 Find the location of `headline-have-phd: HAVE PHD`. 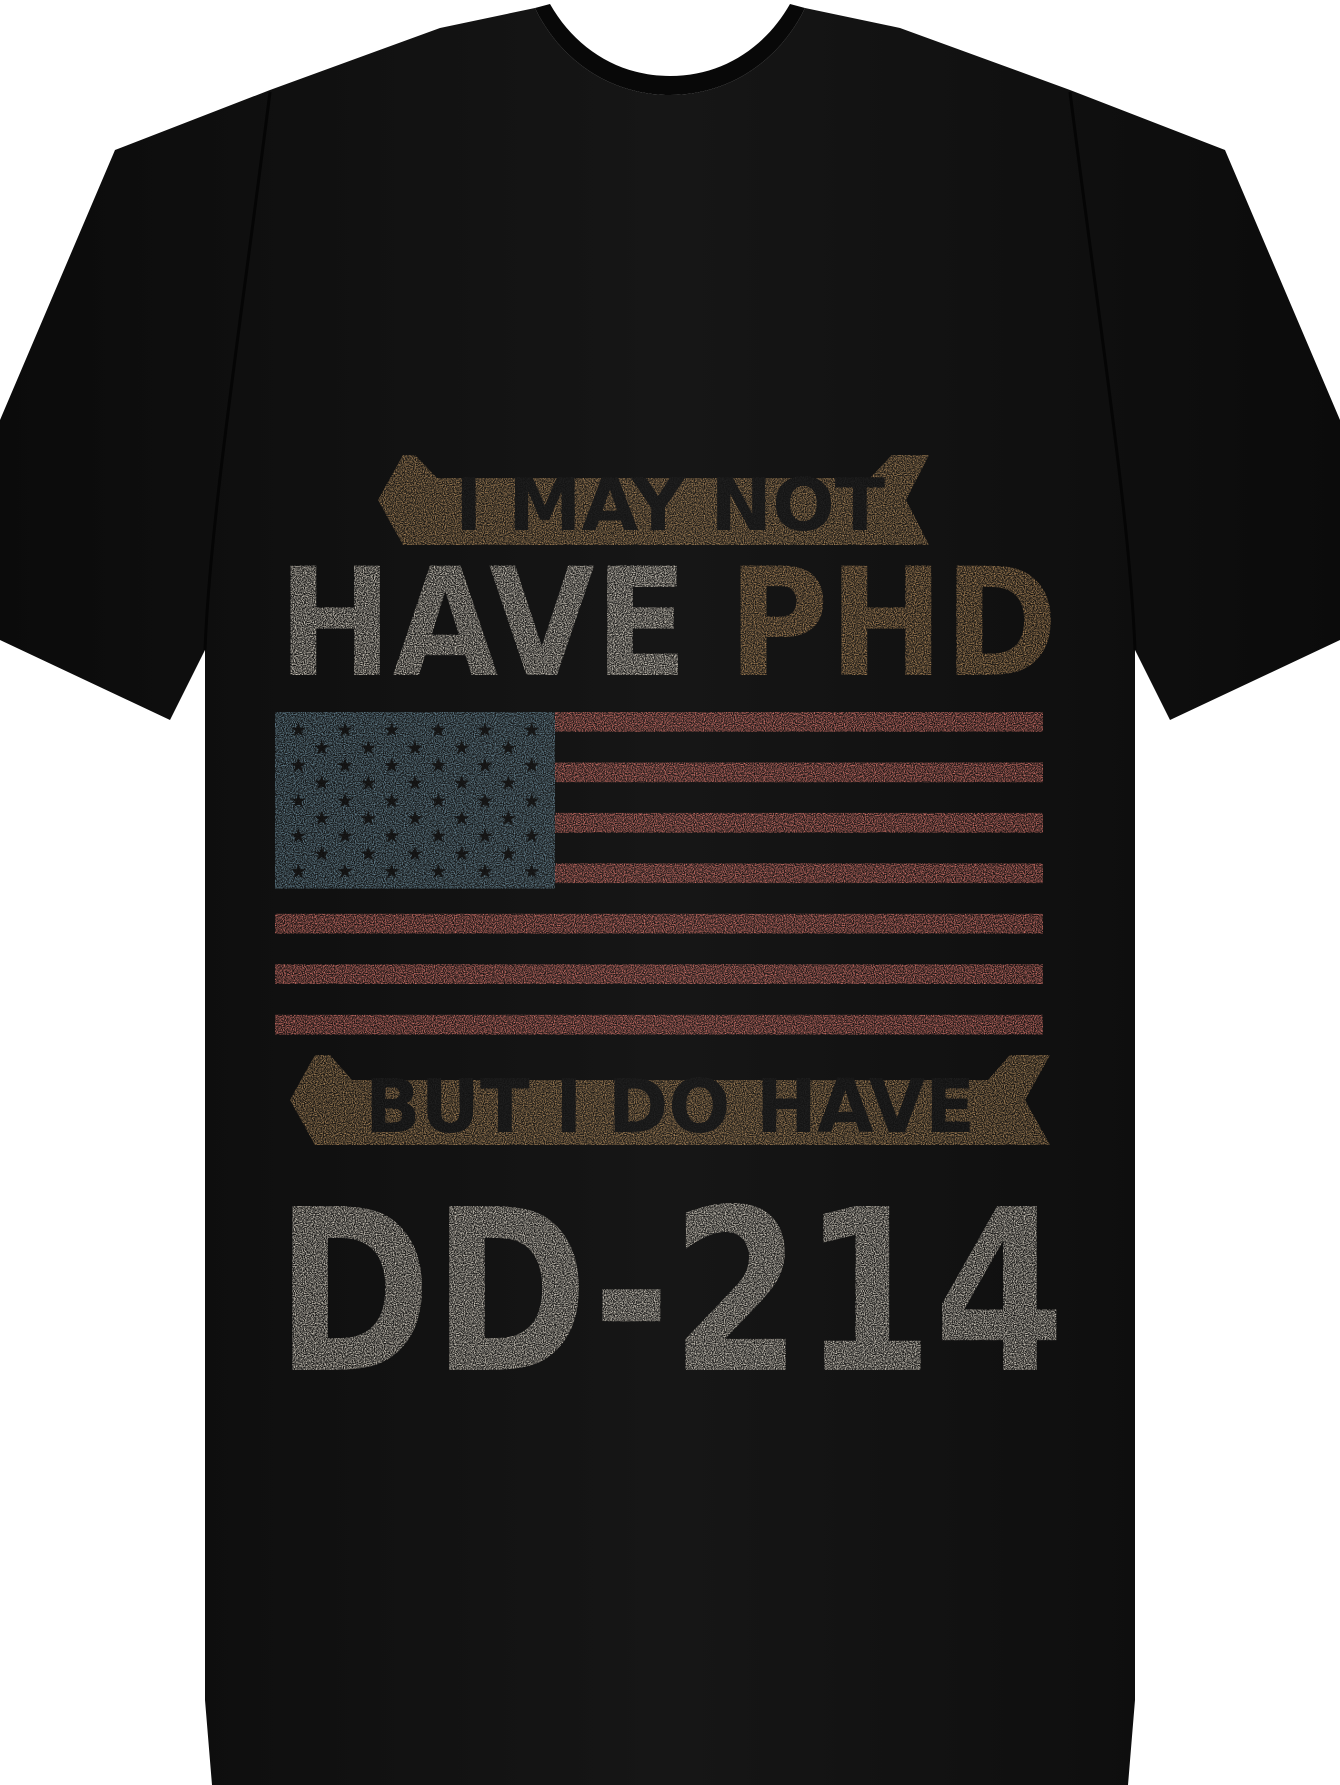

headline-have-phd: HAVE PHD is located at coordinates (668, 624).